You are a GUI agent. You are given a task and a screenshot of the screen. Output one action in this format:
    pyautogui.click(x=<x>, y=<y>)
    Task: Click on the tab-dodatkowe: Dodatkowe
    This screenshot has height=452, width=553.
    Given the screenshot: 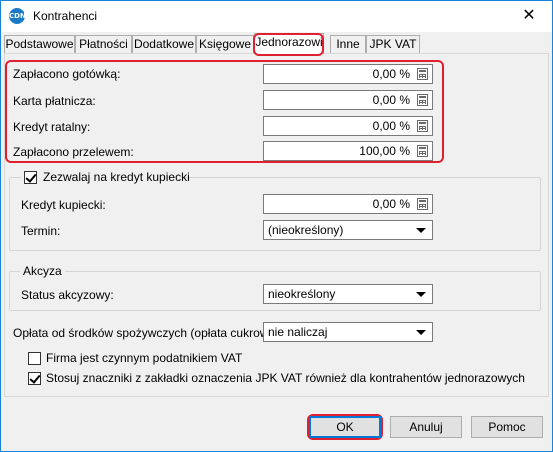 What is the action you would take?
    pyautogui.click(x=164, y=44)
    